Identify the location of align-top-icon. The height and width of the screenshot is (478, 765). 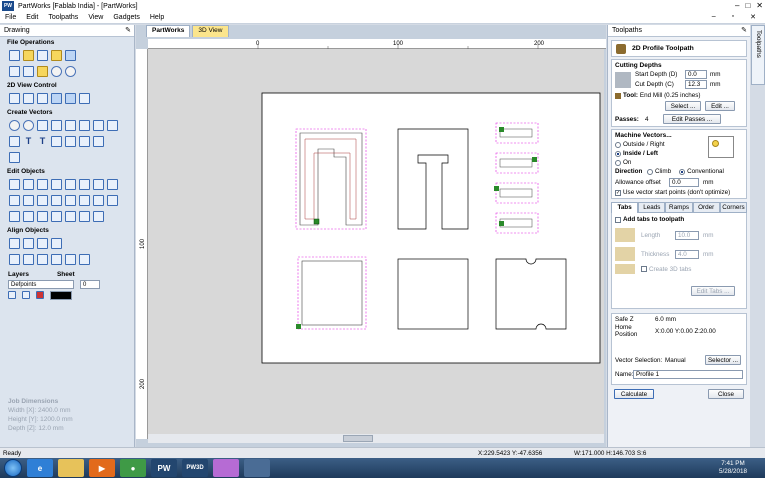
(42, 259).